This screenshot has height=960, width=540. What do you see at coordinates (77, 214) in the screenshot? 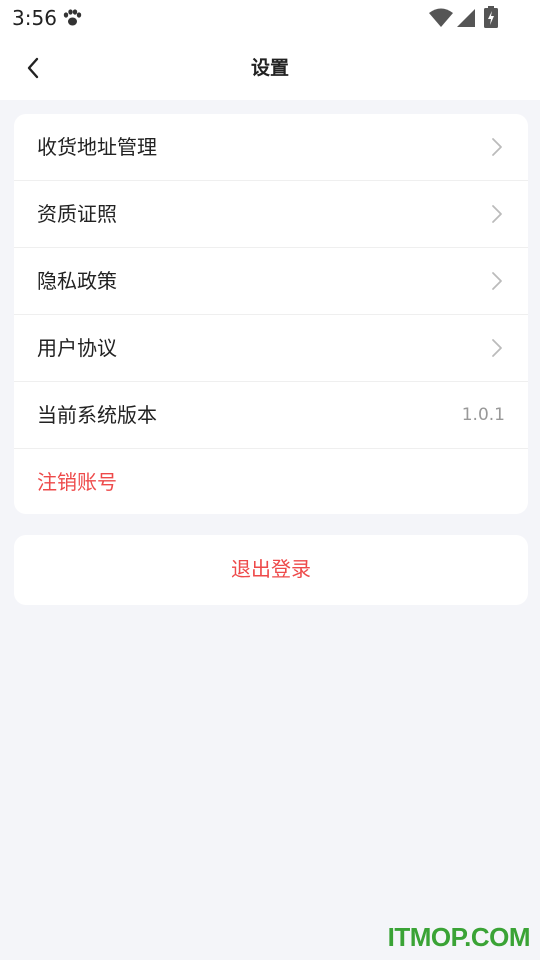
I see `settings-item-label: 资质证照` at bounding box center [77, 214].